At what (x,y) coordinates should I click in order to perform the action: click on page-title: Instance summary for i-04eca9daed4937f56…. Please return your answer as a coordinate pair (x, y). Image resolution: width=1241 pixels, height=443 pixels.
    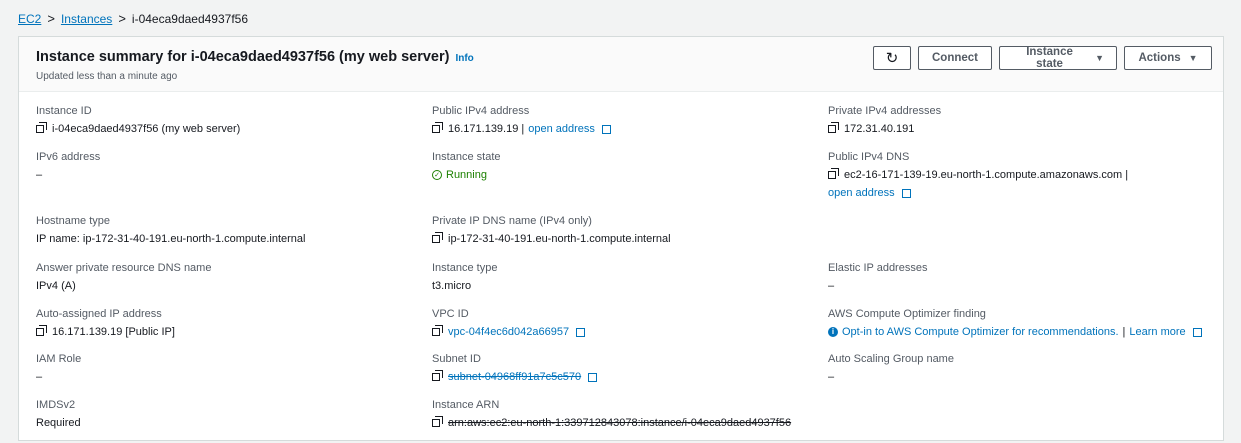
    Looking at the image, I should click on (255, 57).